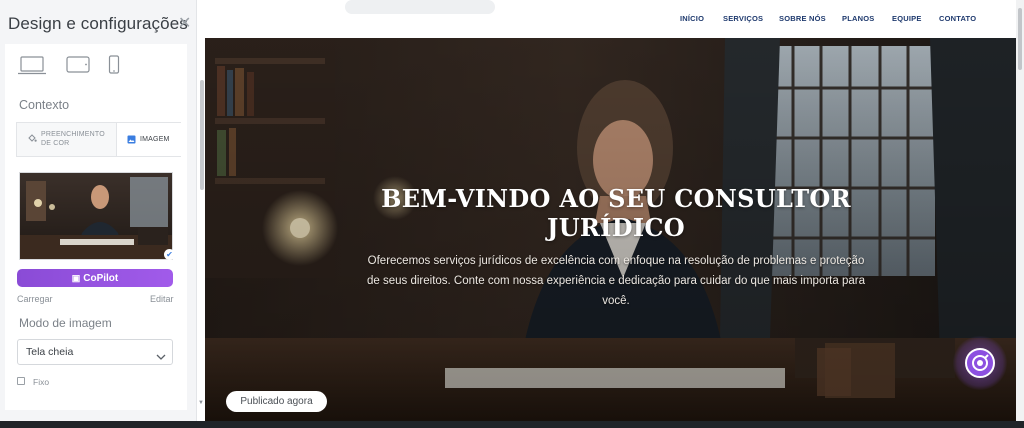  What do you see at coordinates (35, 299) in the screenshot?
I see `upload-link: Carregar` at bounding box center [35, 299].